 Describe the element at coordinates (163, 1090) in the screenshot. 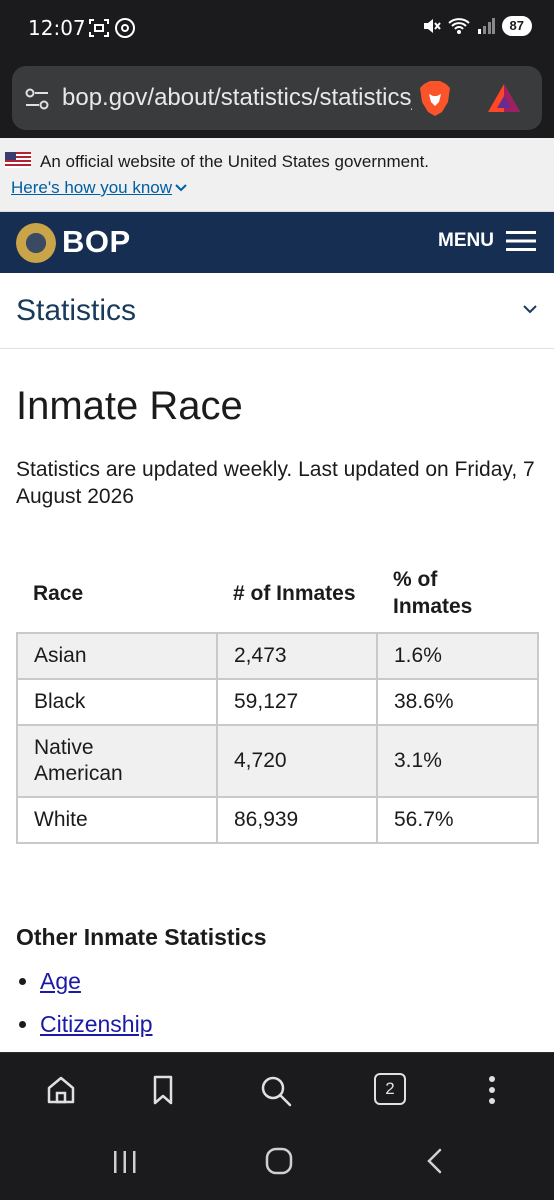

I see `bookmark-icon` at that location.